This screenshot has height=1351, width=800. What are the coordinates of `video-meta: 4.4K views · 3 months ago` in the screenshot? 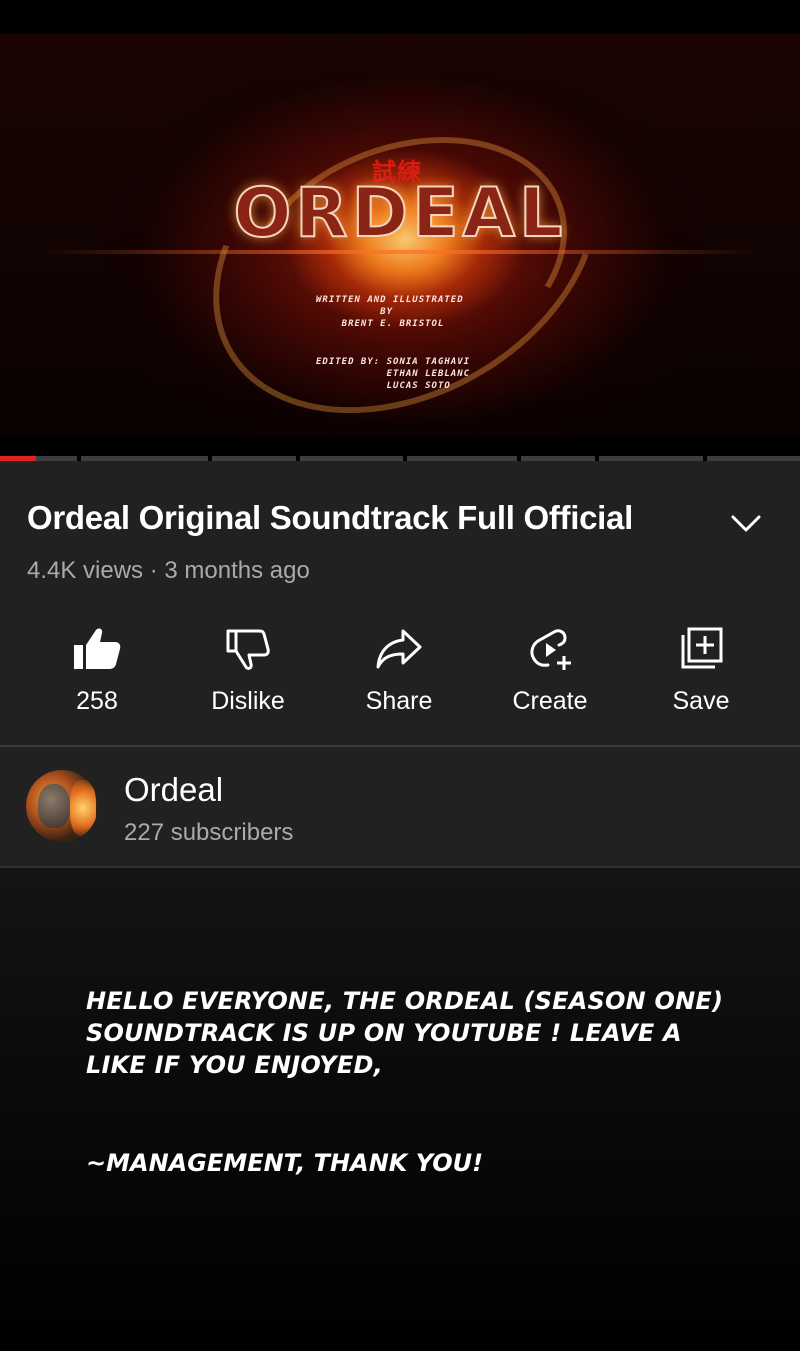 It's located at (168, 570).